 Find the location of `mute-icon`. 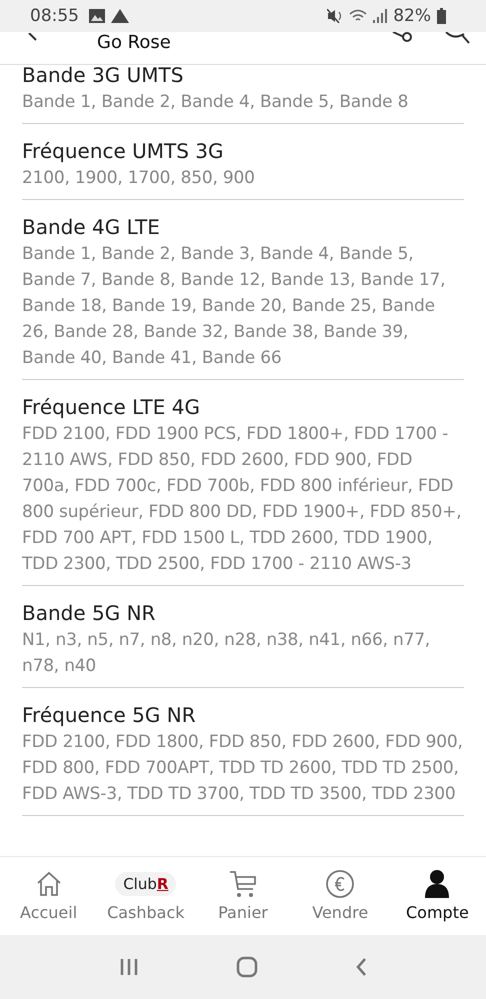

mute-icon is located at coordinates (335, 16).